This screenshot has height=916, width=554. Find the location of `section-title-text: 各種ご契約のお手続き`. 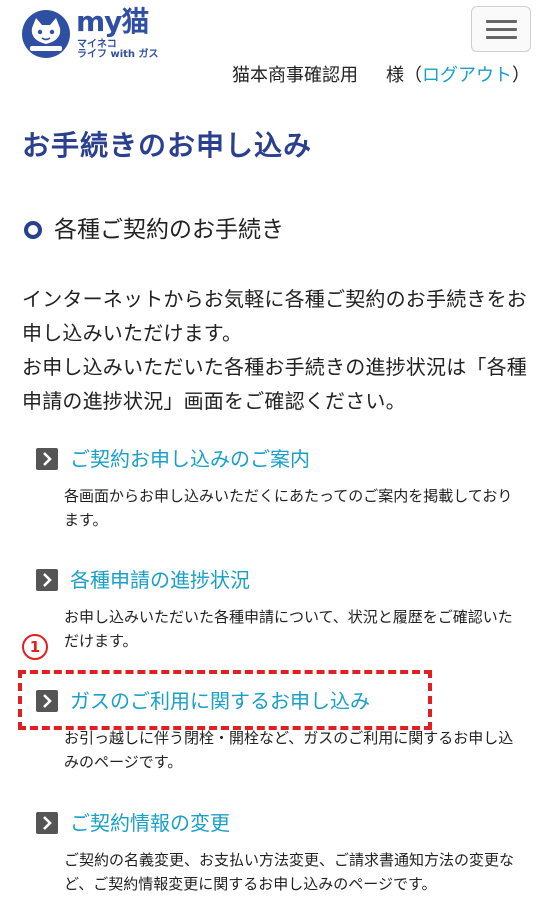

section-title-text: 各種ご契約のお手続き is located at coordinates (169, 230).